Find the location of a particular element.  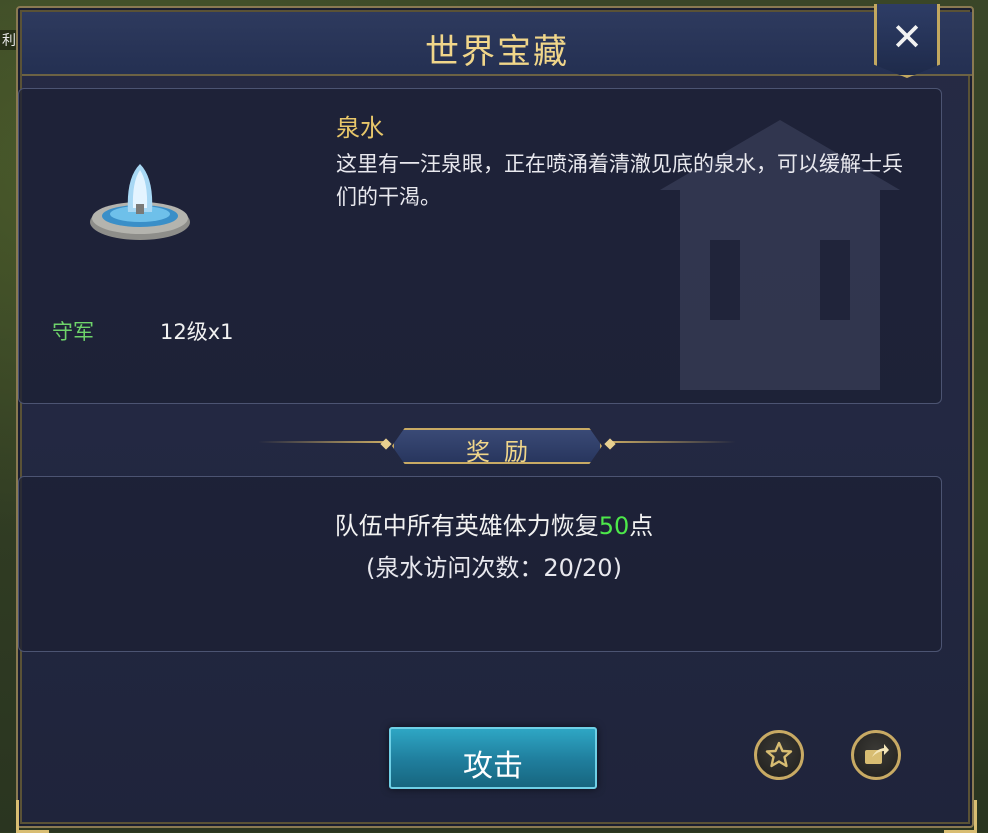

title-bar: 世界宝藏 is located at coordinates (497, 44).